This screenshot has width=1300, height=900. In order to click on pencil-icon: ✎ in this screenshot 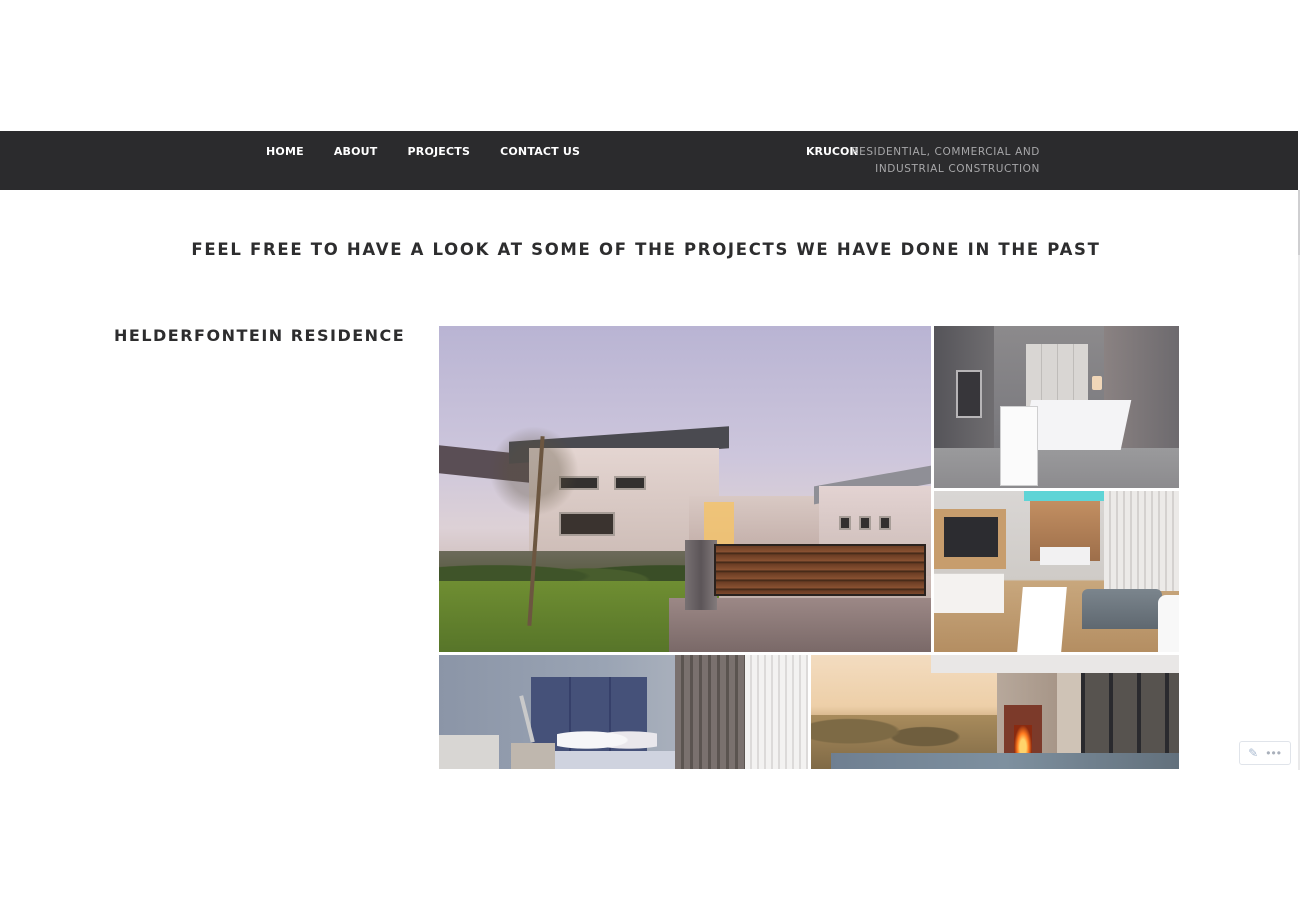, I will do `click(1253, 753)`.